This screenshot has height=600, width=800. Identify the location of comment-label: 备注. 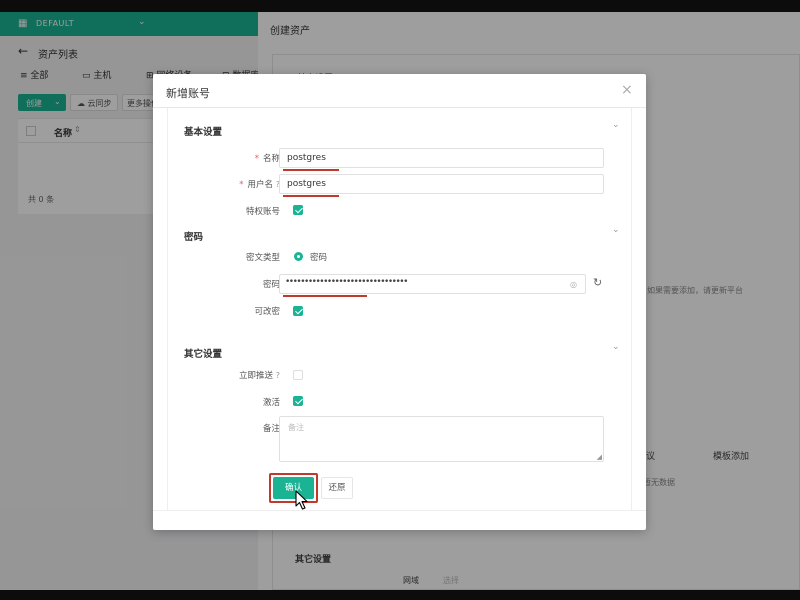
(271, 429).